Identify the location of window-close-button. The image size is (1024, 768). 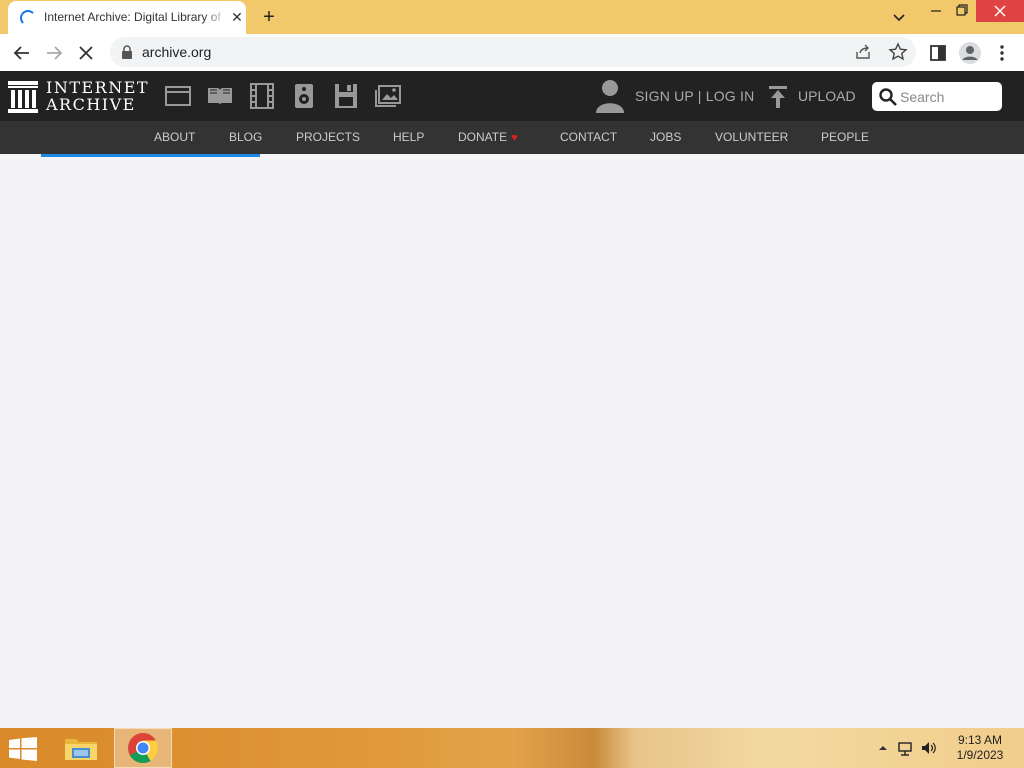
(1000, 11).